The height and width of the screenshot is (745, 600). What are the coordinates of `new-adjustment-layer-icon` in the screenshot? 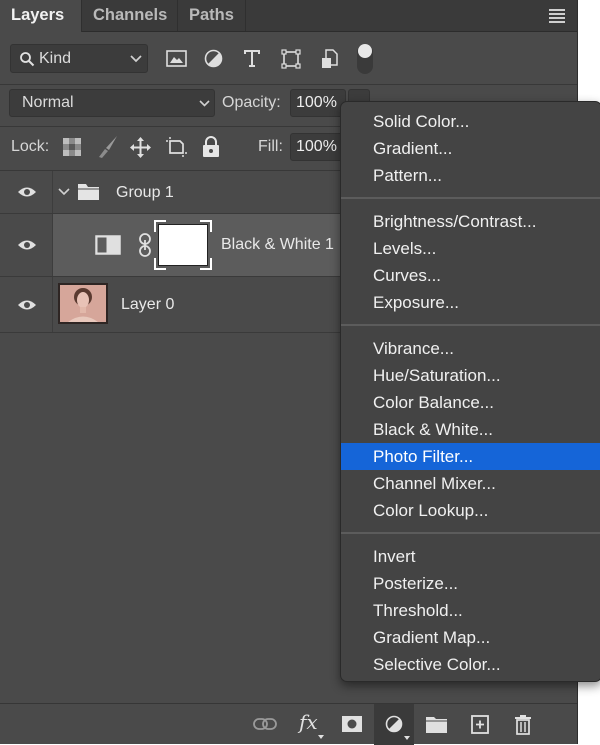 It's located at (394, 724).